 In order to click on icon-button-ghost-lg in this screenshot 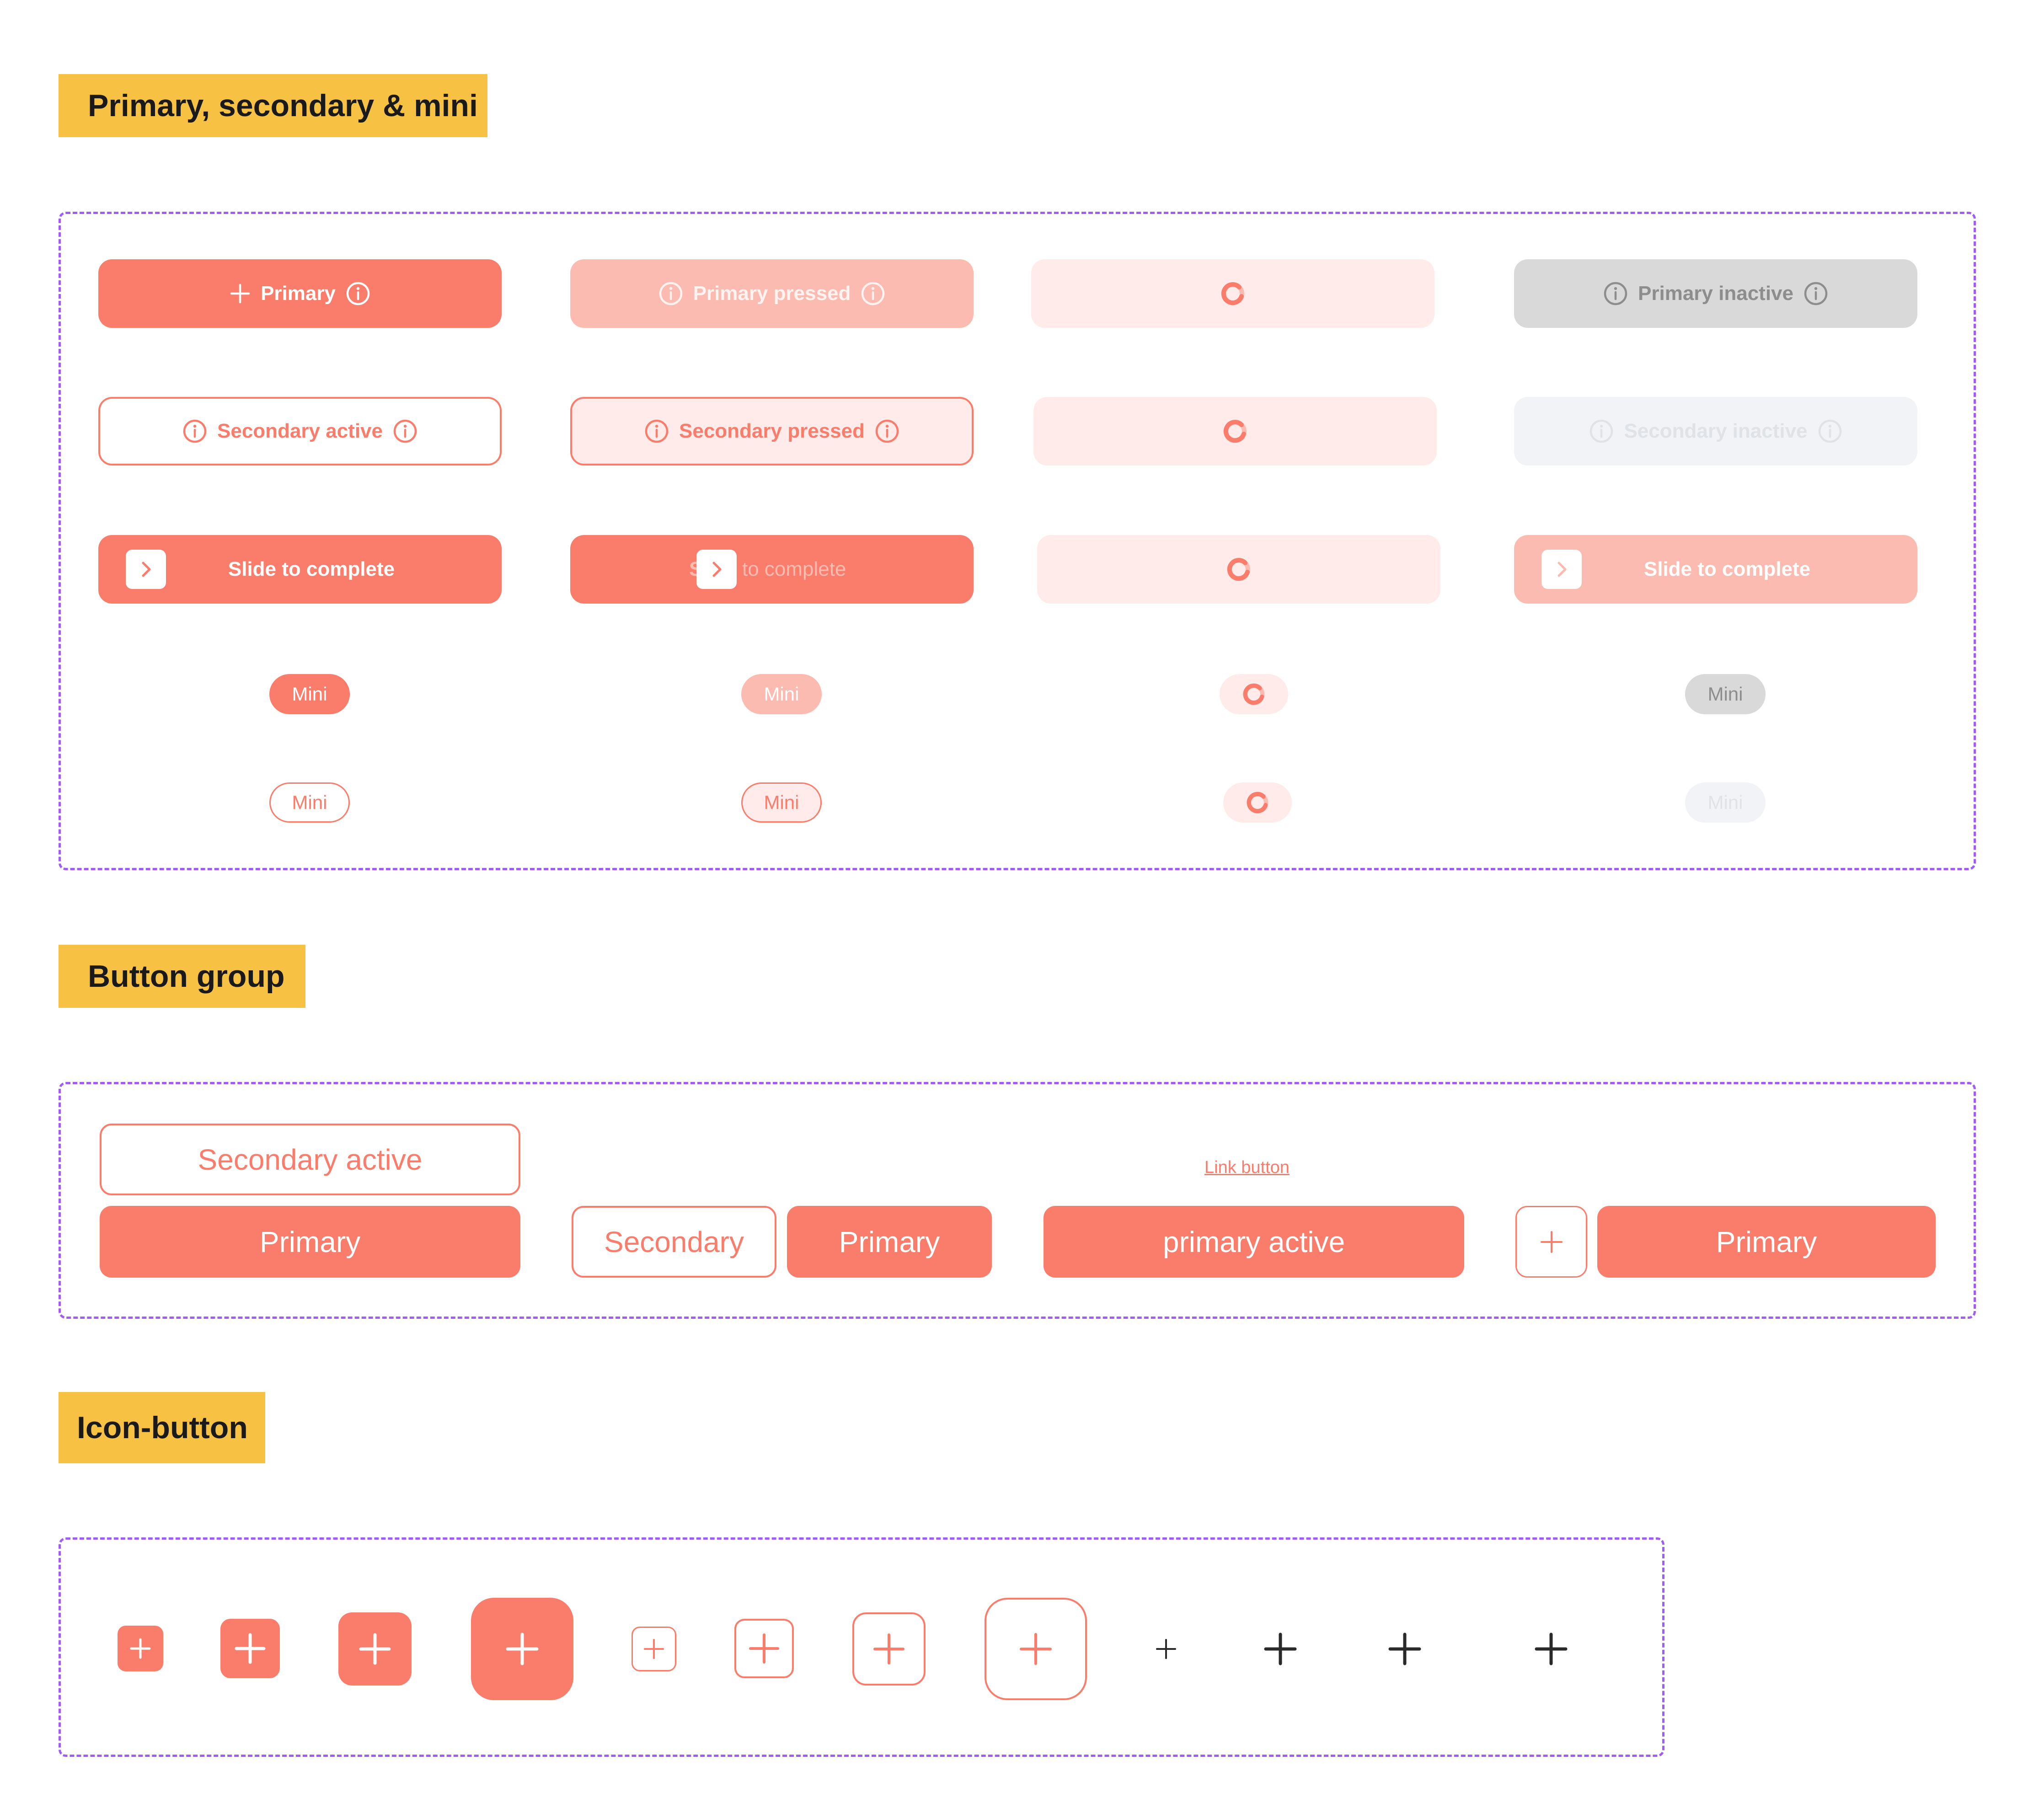, I will do `click(1551, 1649)`.